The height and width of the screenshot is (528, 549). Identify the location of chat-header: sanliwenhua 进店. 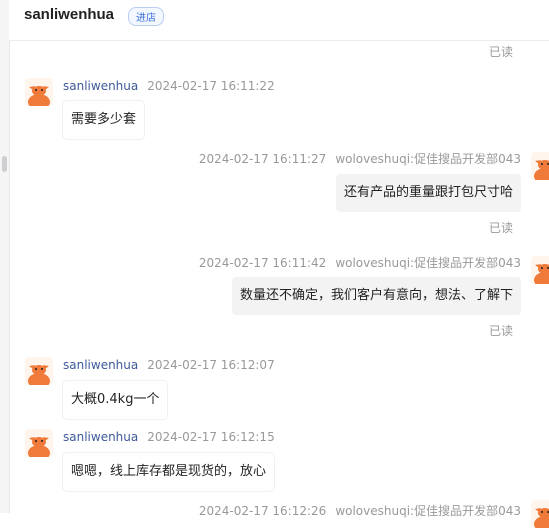
(279, 20).